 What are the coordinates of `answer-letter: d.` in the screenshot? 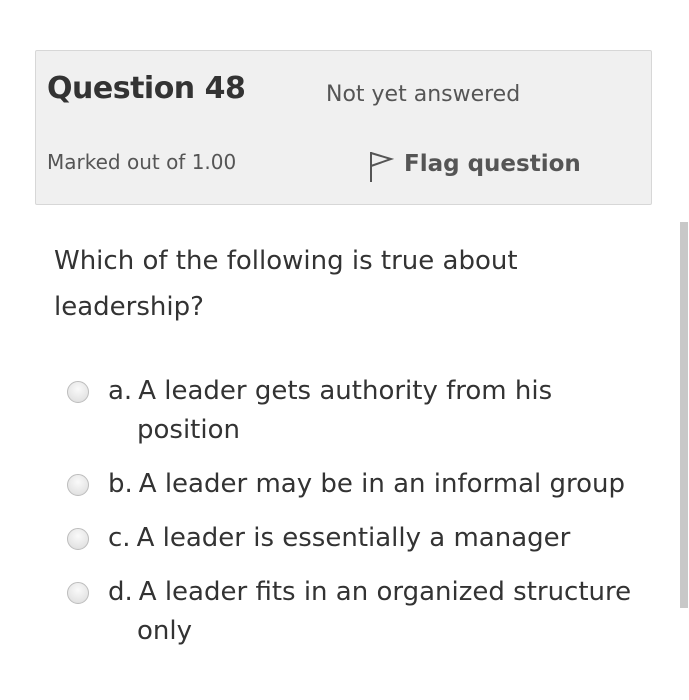 It's located at (120, 592).